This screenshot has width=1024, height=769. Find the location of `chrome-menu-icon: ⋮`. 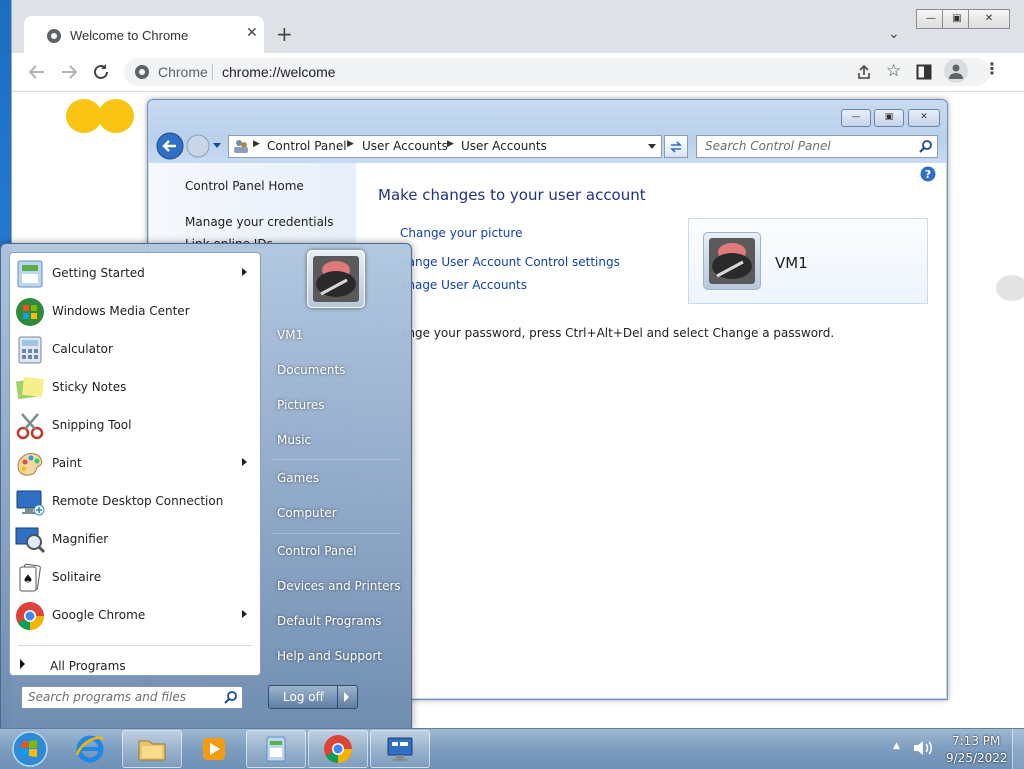

chrome-menu-icon: ⋮ is located at coordinates (992, 69).